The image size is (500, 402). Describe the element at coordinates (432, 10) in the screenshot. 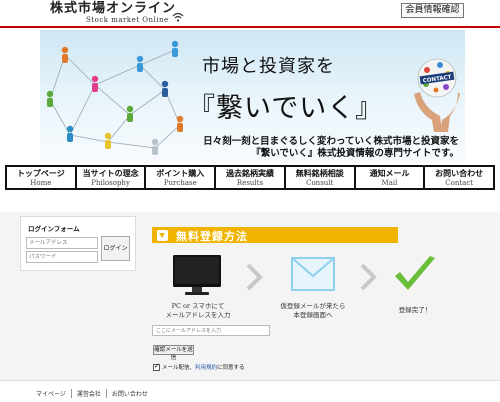

I see `member-info-button: 会員情報確認` at that location.